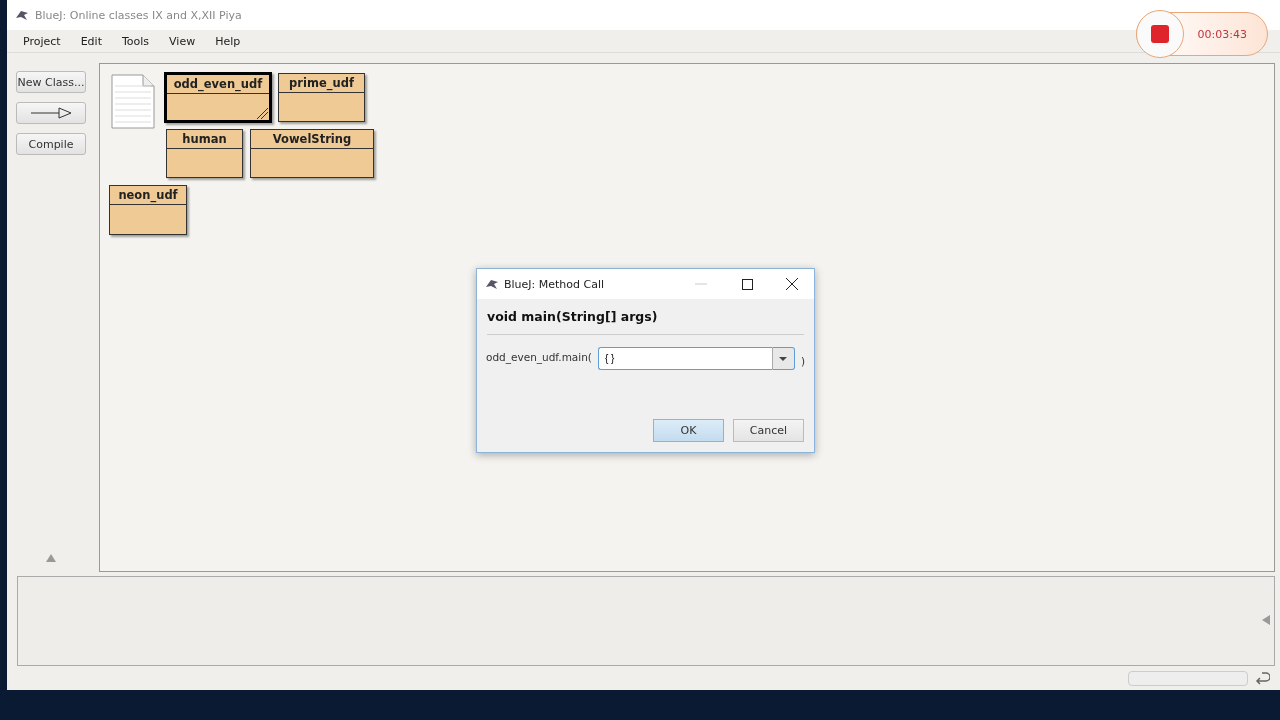 The image size is (1280, 720). I want to click on dialog-button: OK, so click(688, 430).